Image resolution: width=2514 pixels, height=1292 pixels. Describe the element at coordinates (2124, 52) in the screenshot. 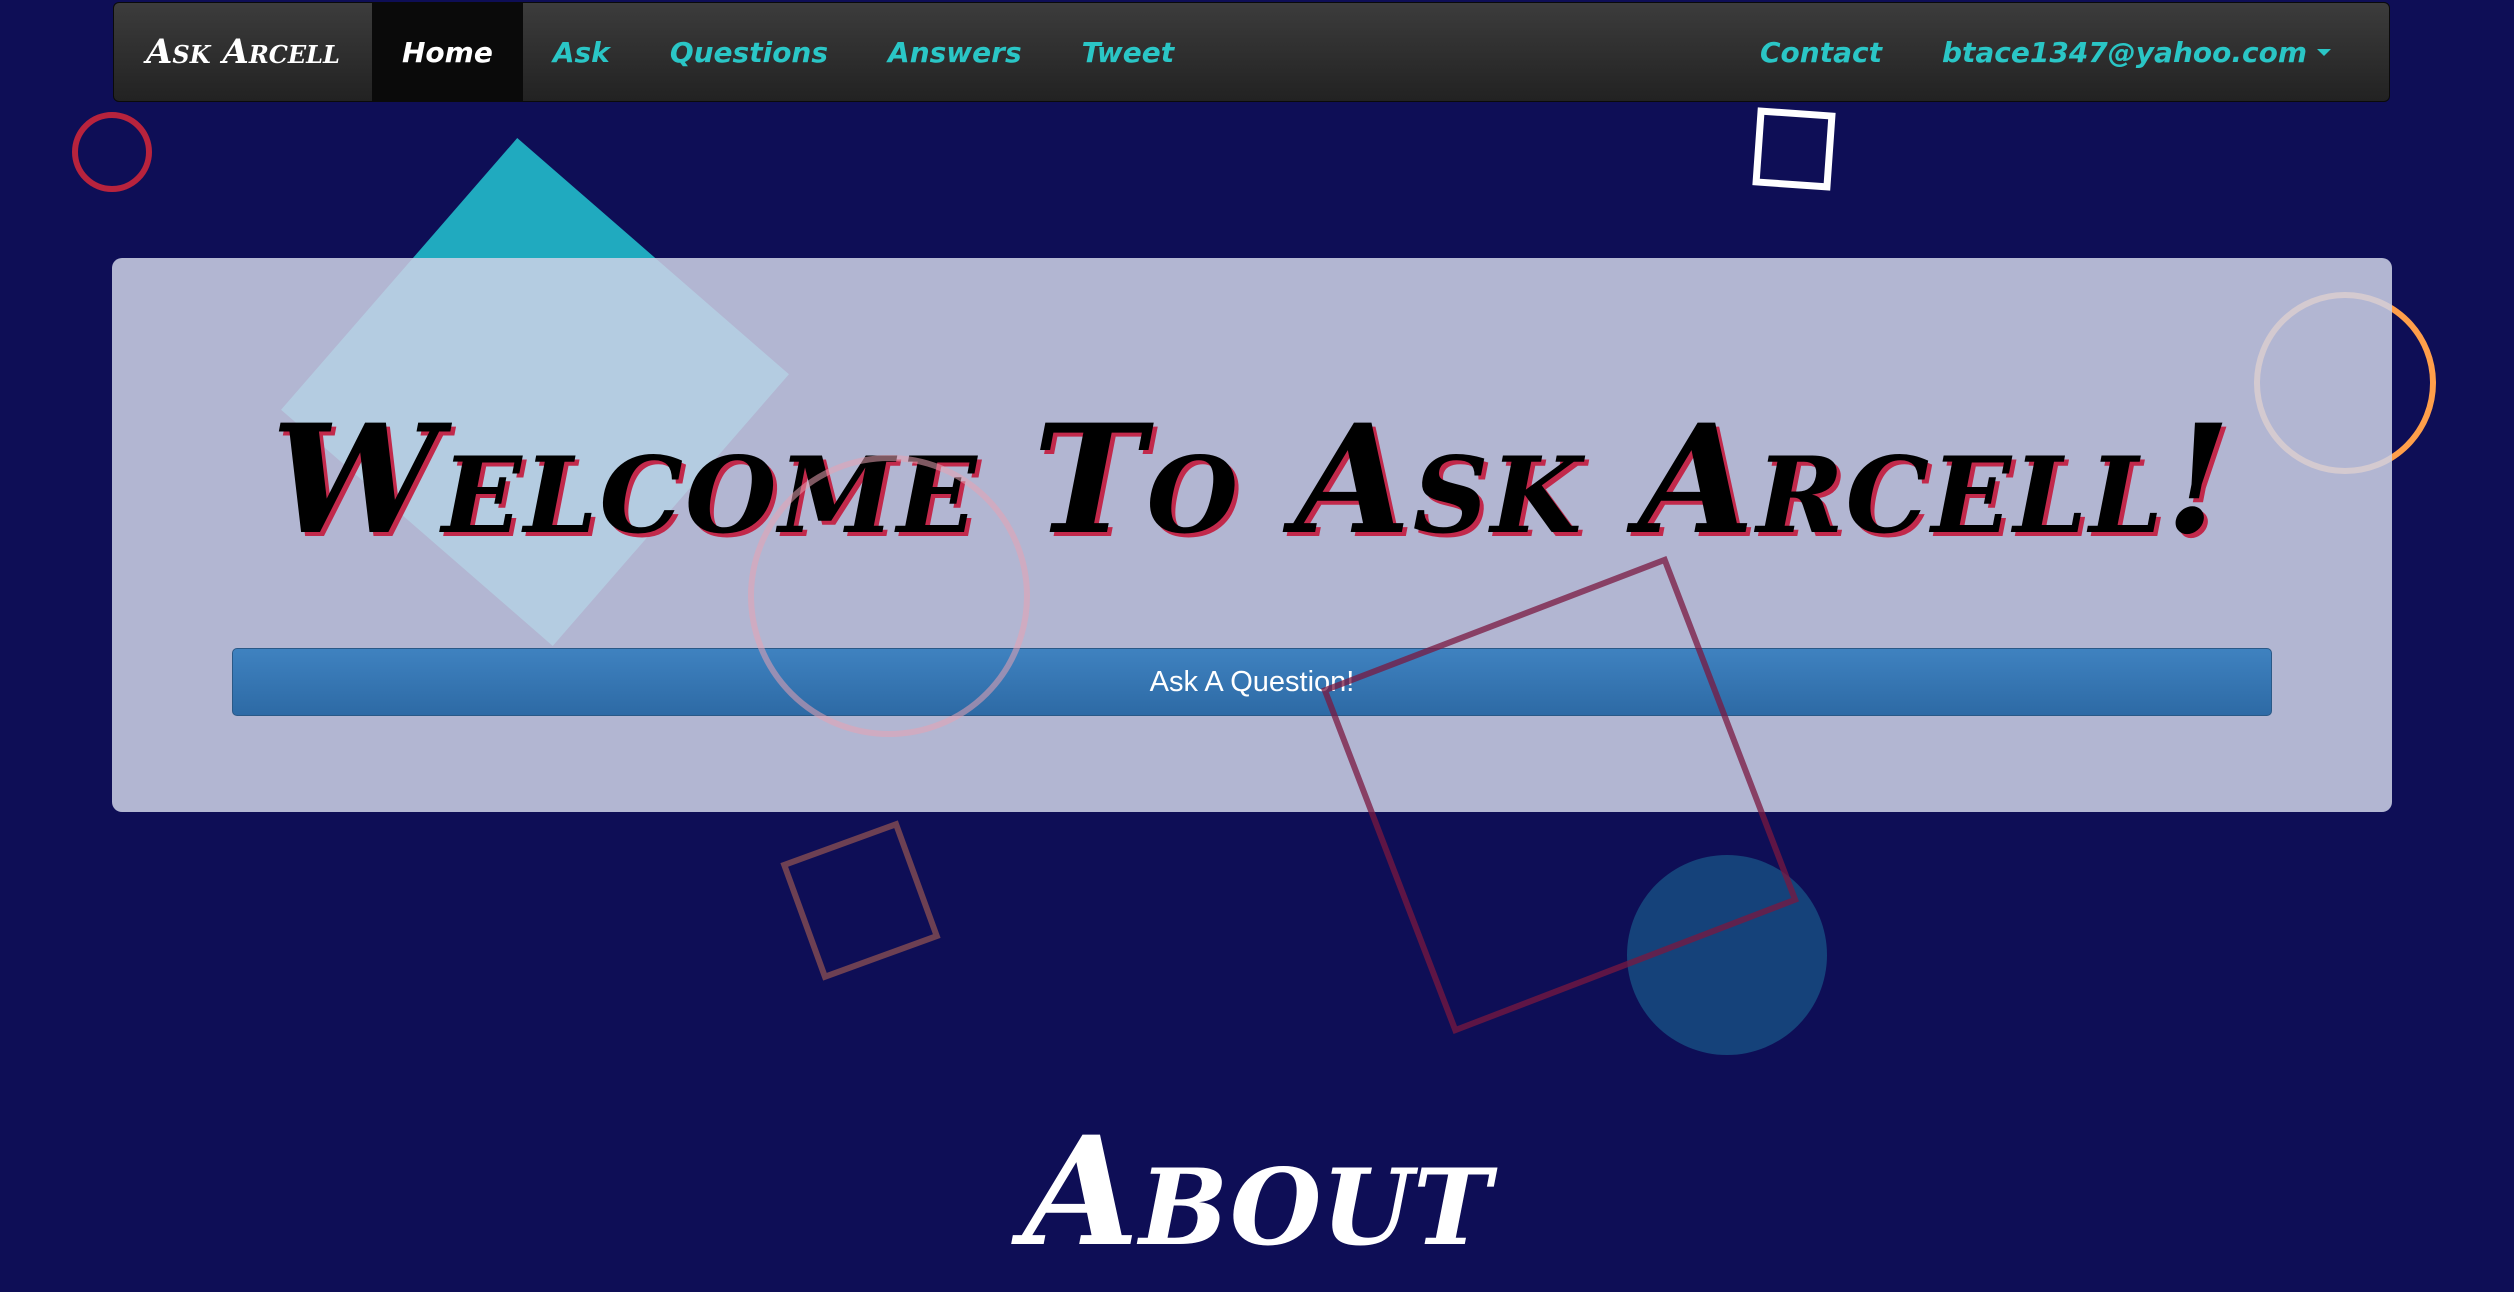

I see `user-email: btace1347@yahoo.com` at that location.